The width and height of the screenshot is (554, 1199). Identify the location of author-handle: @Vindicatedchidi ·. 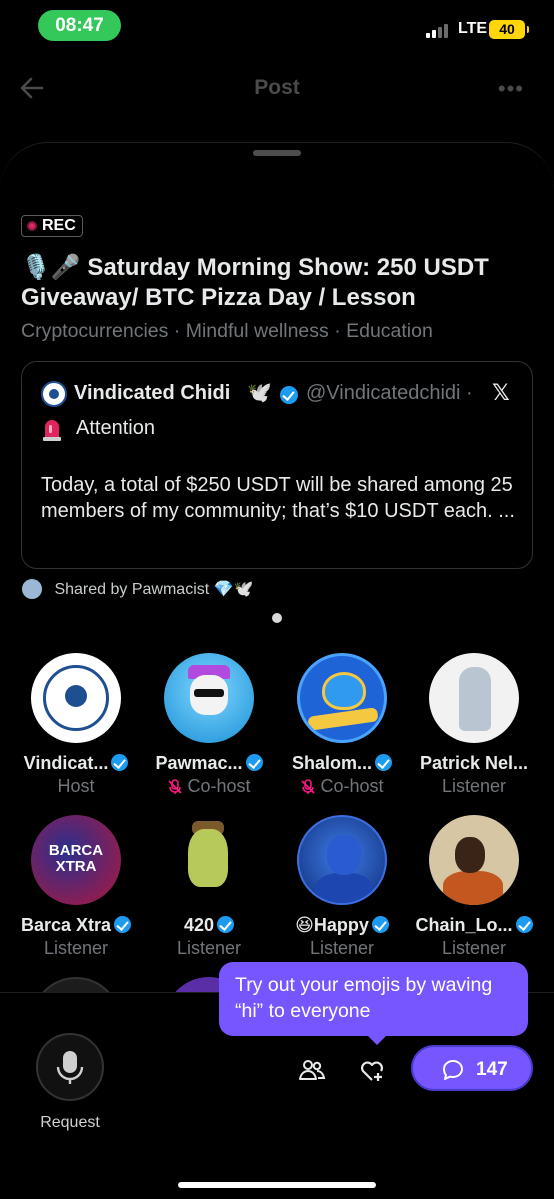
(389, 393).